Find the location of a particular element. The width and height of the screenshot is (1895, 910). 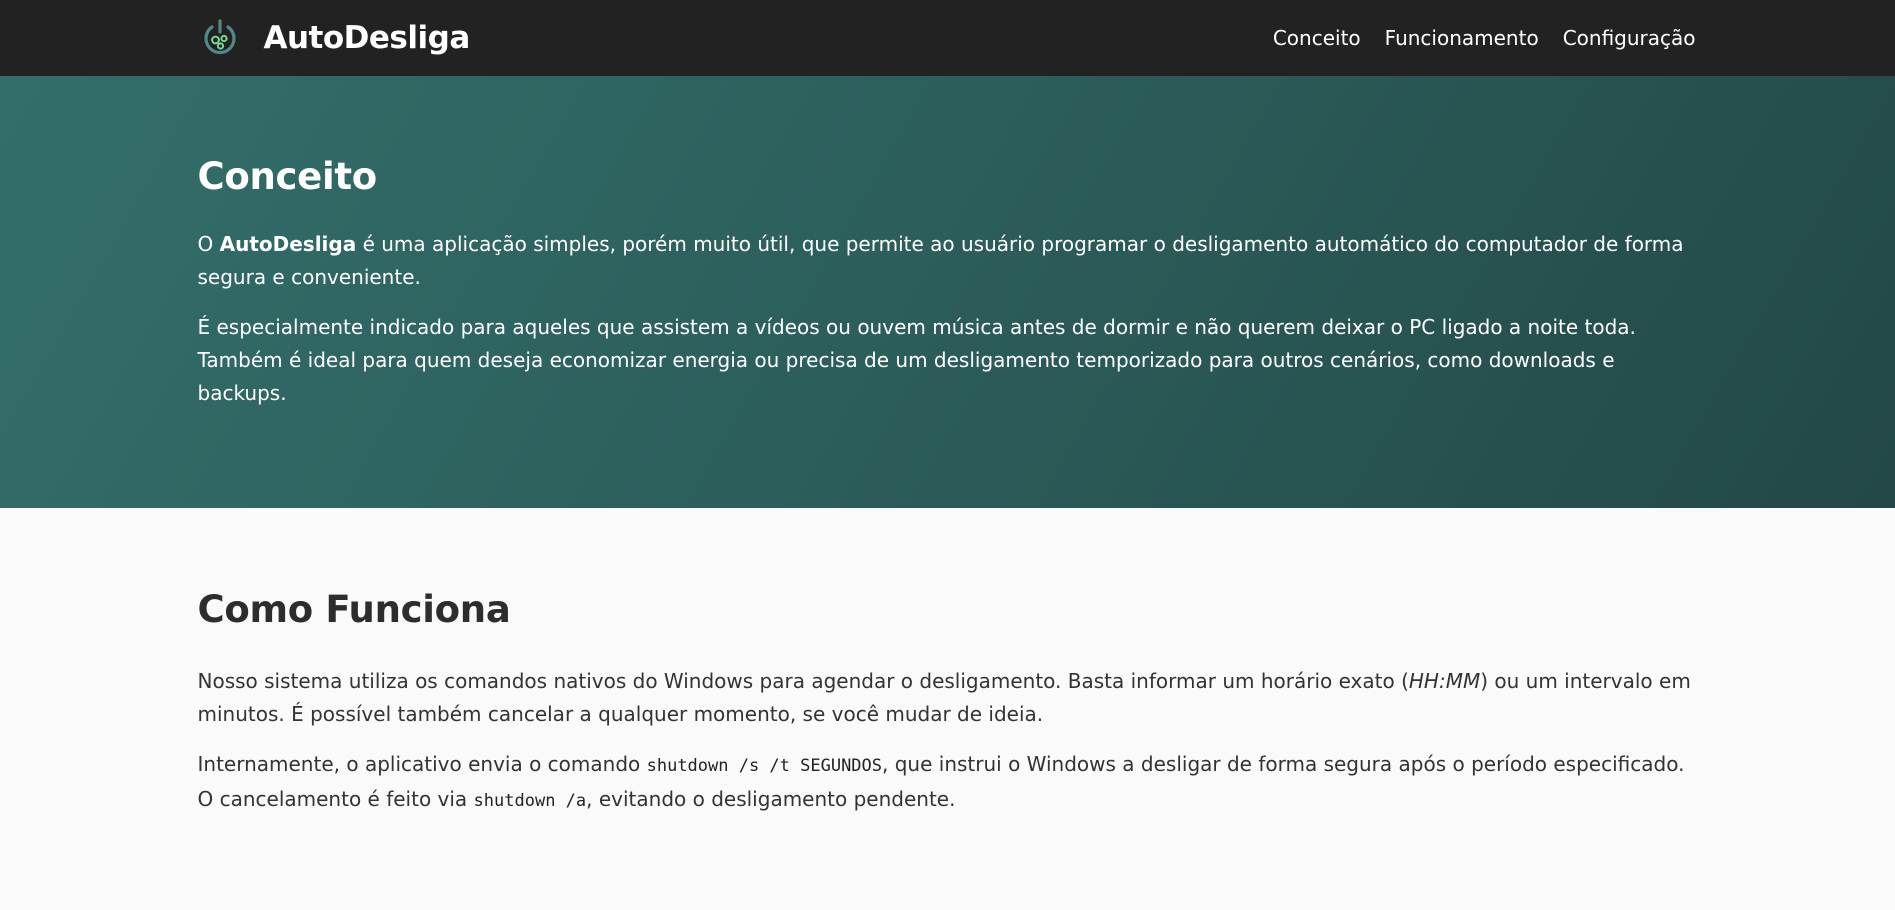

shutdown-command: shutdown /s /t SEGUNDOS is located at coordinates (764, 766).